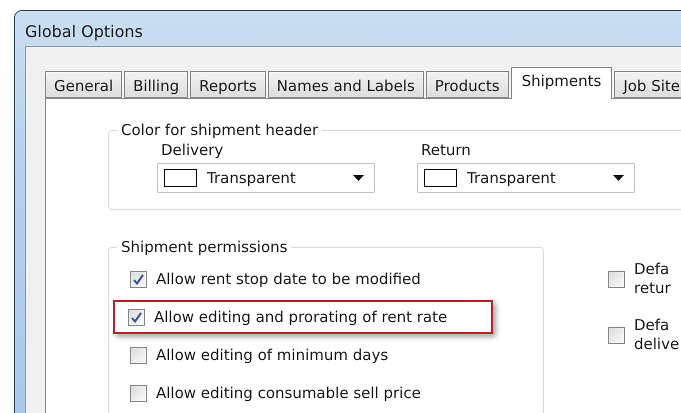 This screenshot has height=413, width=681. Describe the element at coordinates (228, 84) in the screenshot. I see `tab: Reports` at that location.